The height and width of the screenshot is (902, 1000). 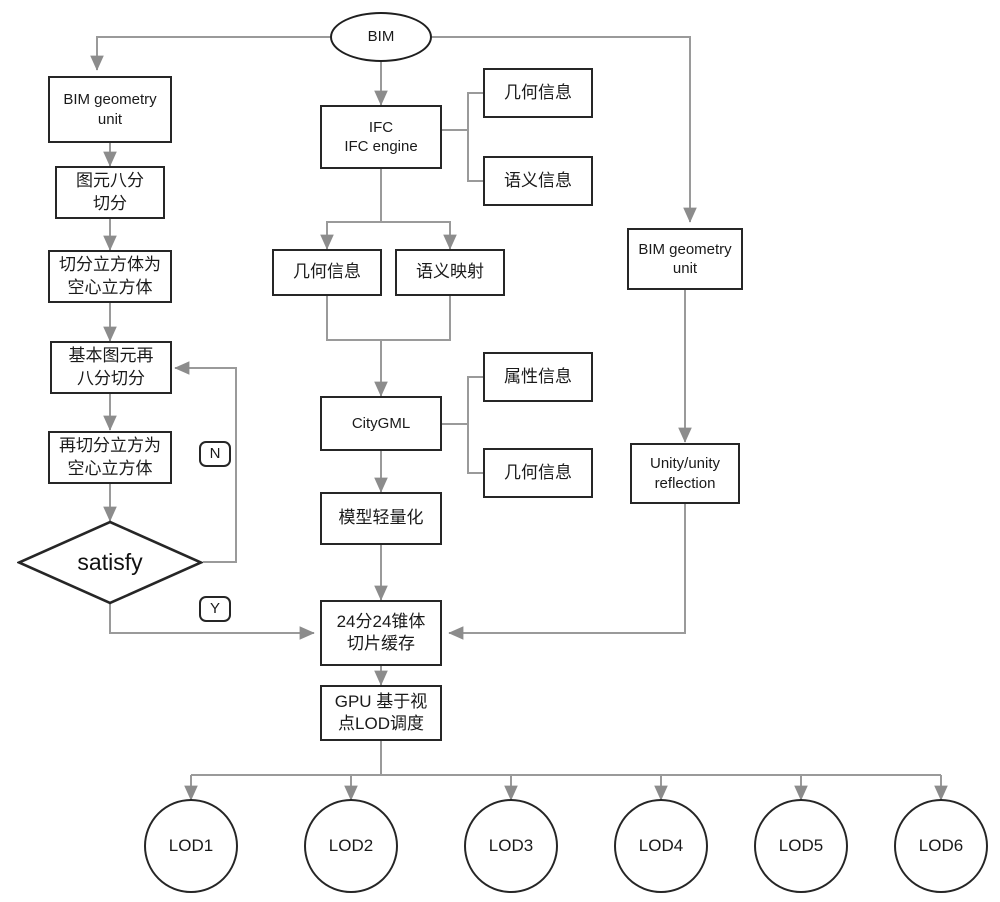 I want to click on node-primitive-octree-split: 图元八分 切分, so click(x=110, y=192).